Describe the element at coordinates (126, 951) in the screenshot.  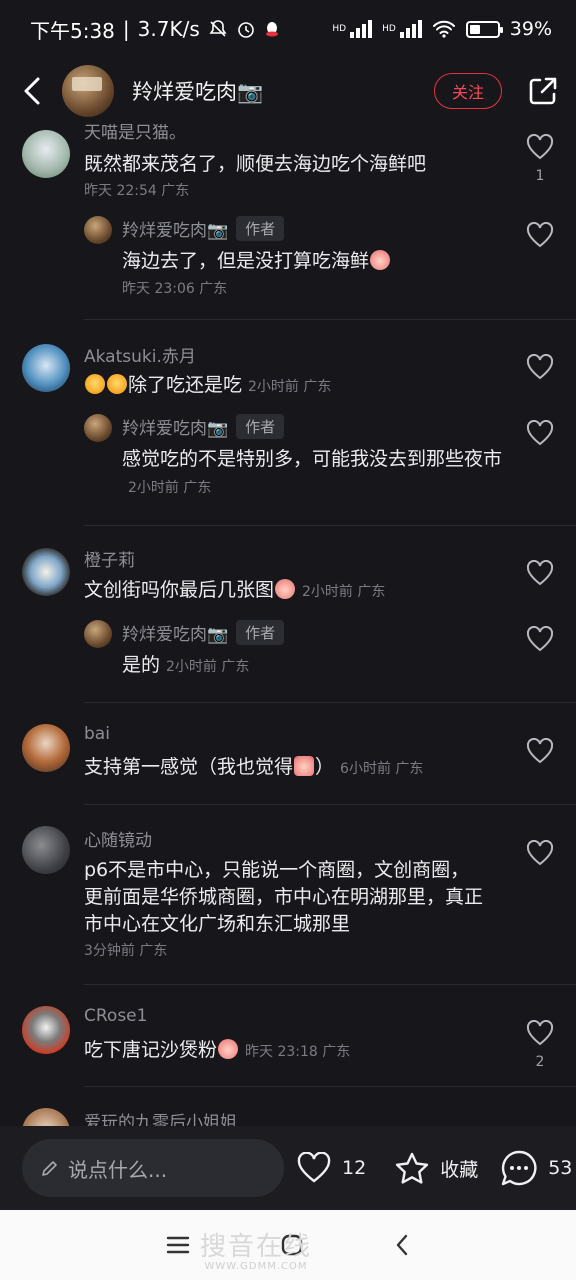
I see `comment-meta: 3分钟前 广东` at that location.